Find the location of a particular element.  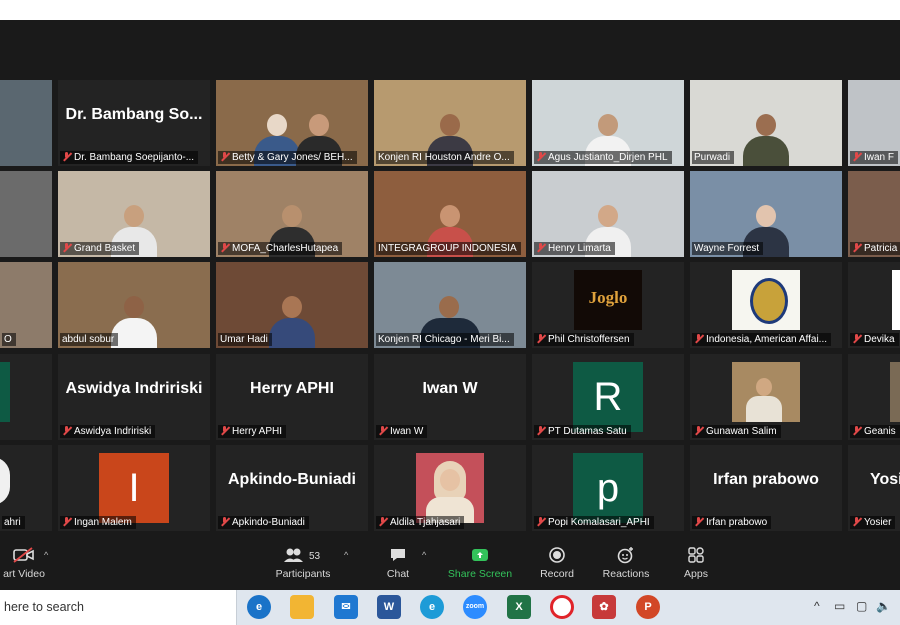

participant-tile: Devika is located at coordinates (874, 305).